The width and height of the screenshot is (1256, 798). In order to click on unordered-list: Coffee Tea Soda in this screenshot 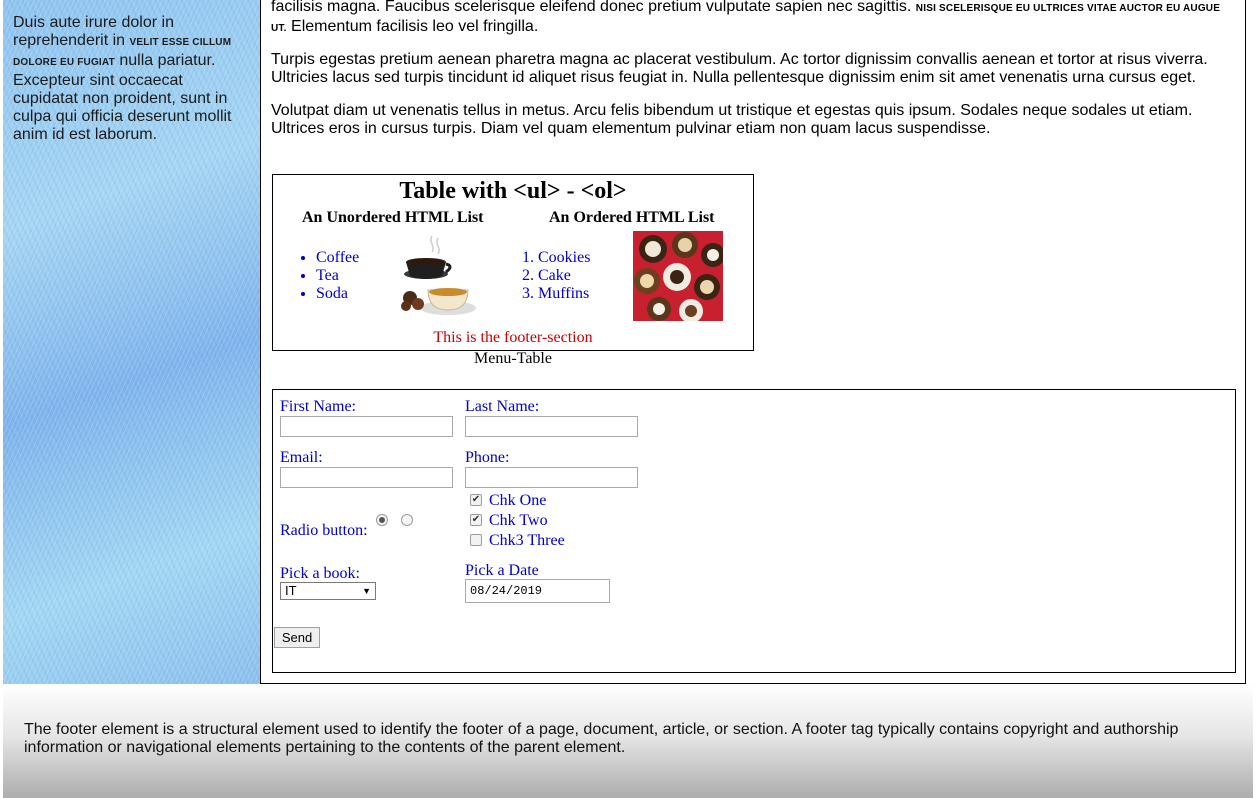, I will do `click(329, 276)`.